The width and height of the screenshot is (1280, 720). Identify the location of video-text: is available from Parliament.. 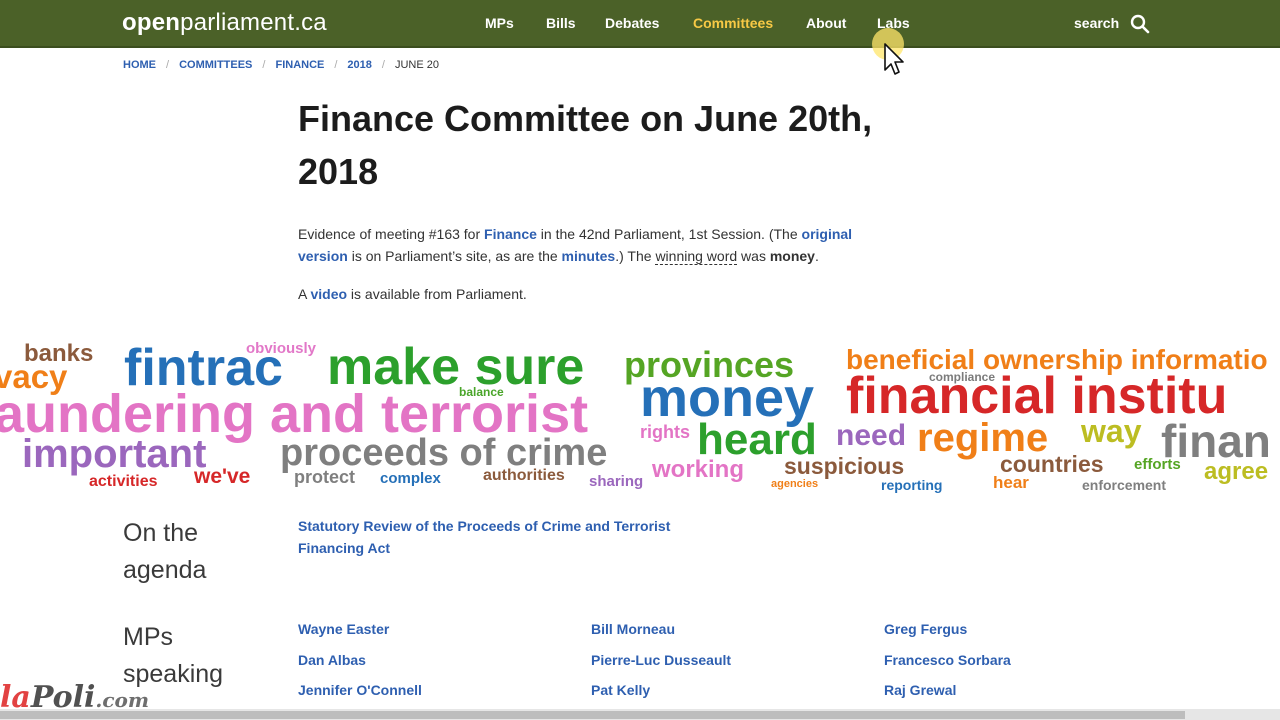
(437, 294).